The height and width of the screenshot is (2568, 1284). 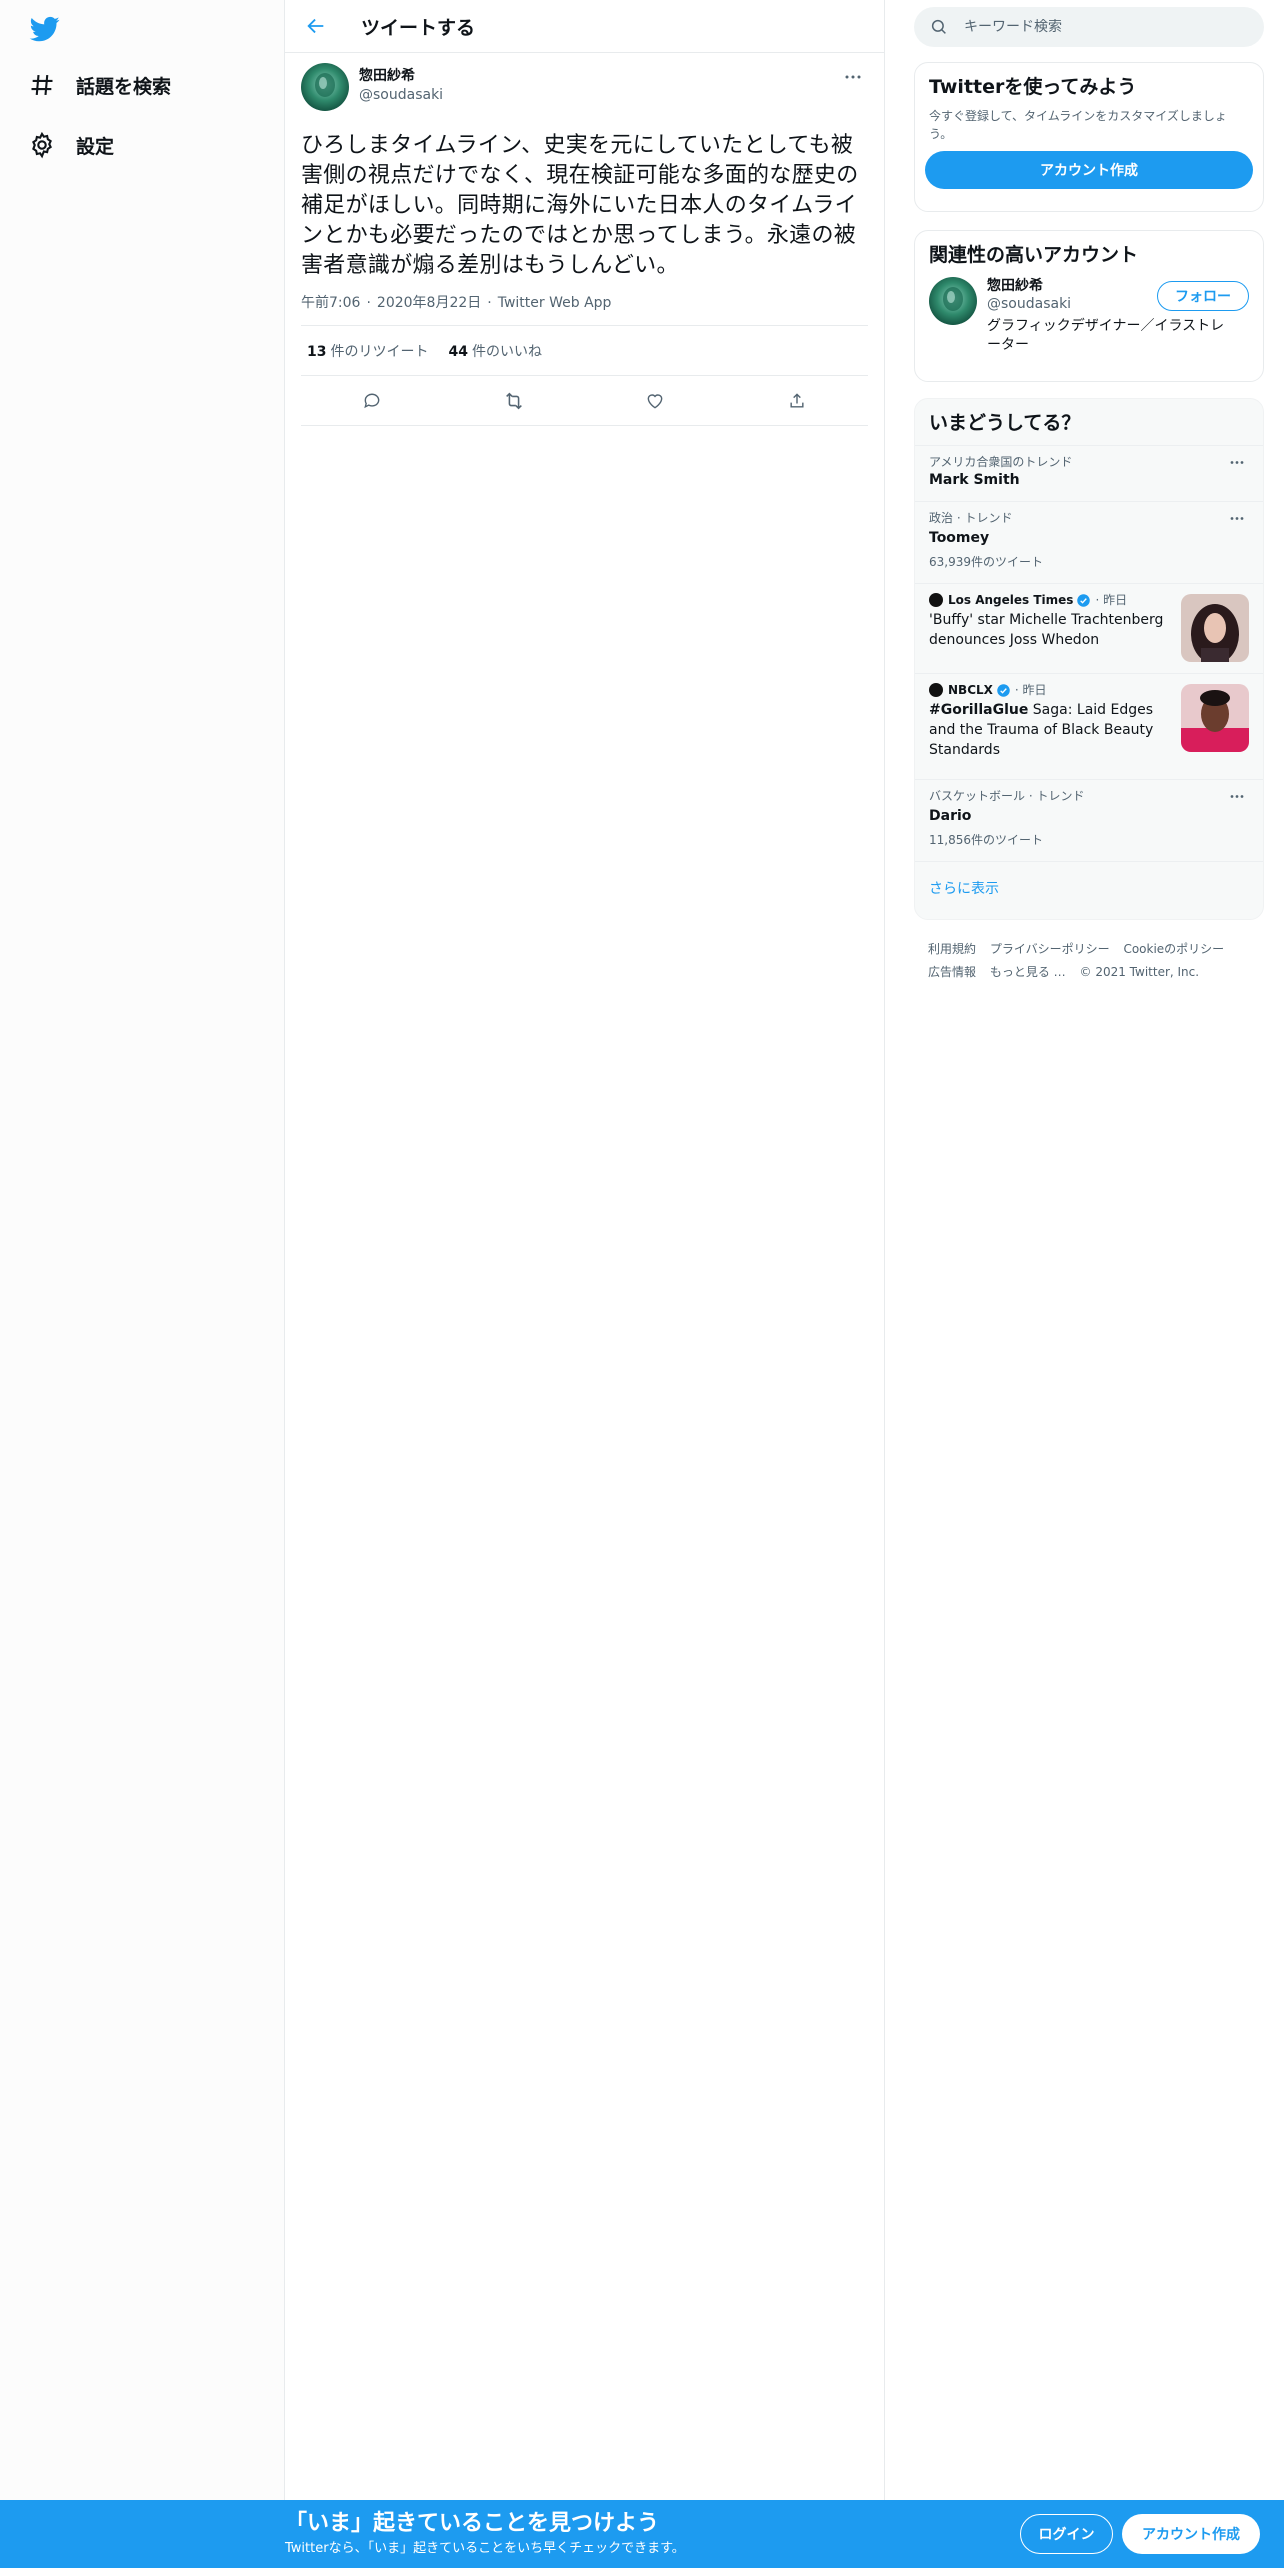 What do you see at coordinates (1089, 542) in the screenshot?
I see `trend-item: 政治 · トレンド Toomey 63,939件のツイート` at bounding box center [1089, 542].